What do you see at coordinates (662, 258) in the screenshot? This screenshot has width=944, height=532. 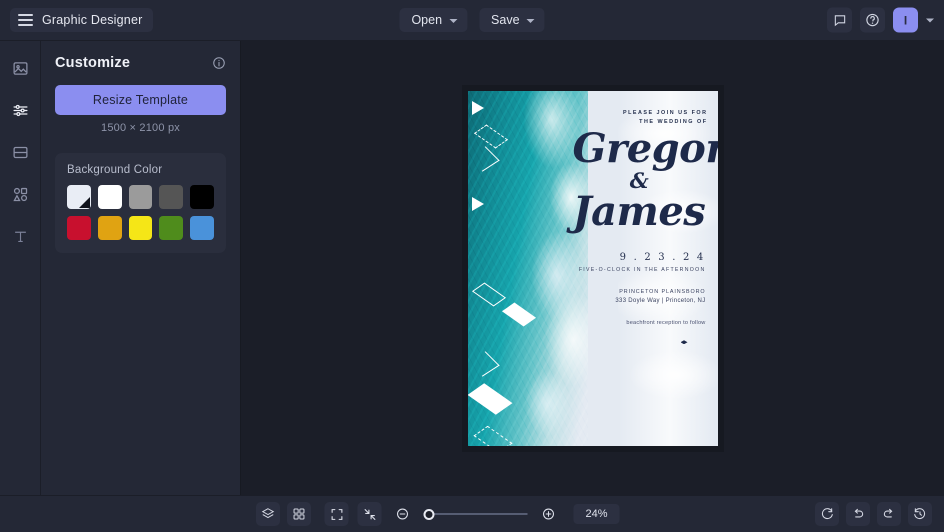 I see `event-date: 9 . 2 3 . 2 4` at bounding box center [662, 258].